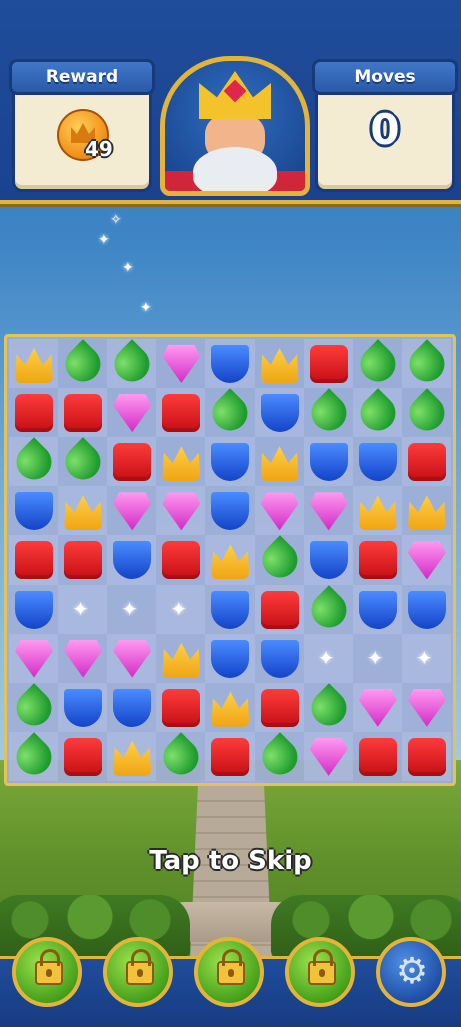  Describe the element at coordinates (411, 972) in the screenshot. I see `settings-button: ⚙` at that location.